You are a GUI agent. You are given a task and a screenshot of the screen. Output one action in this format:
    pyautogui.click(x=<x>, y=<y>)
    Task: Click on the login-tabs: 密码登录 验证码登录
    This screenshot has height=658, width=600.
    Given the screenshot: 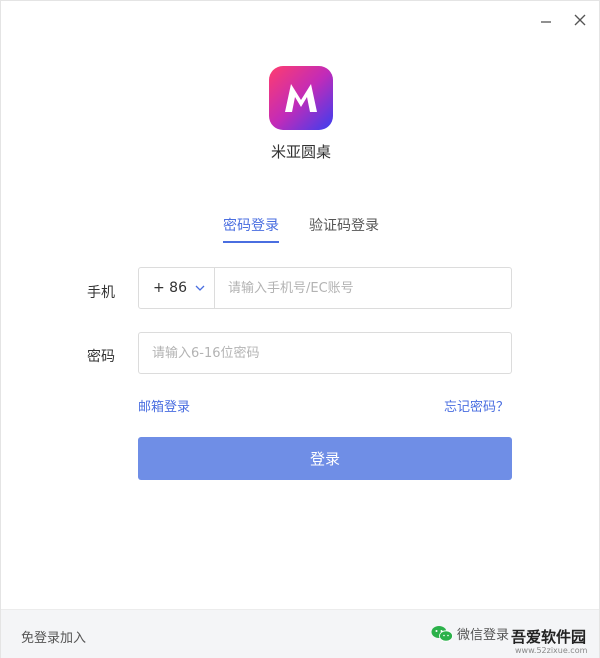 What is the action you would take?
    pyautogui.click(x=300, y=229)
    